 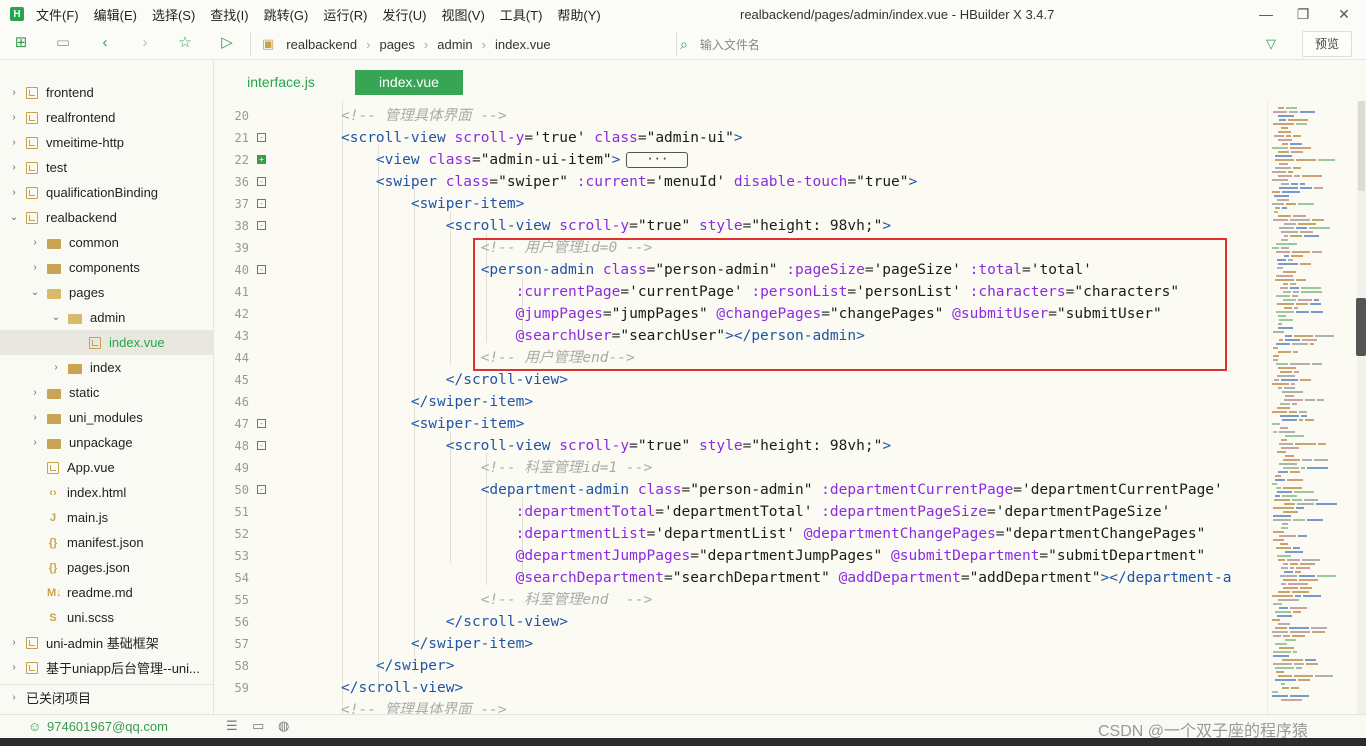 What do you see at coordinates (107, 592) in the screenshot?
I see `sidebar-item: M↓ readme.md` at bounding box center [107, 592].